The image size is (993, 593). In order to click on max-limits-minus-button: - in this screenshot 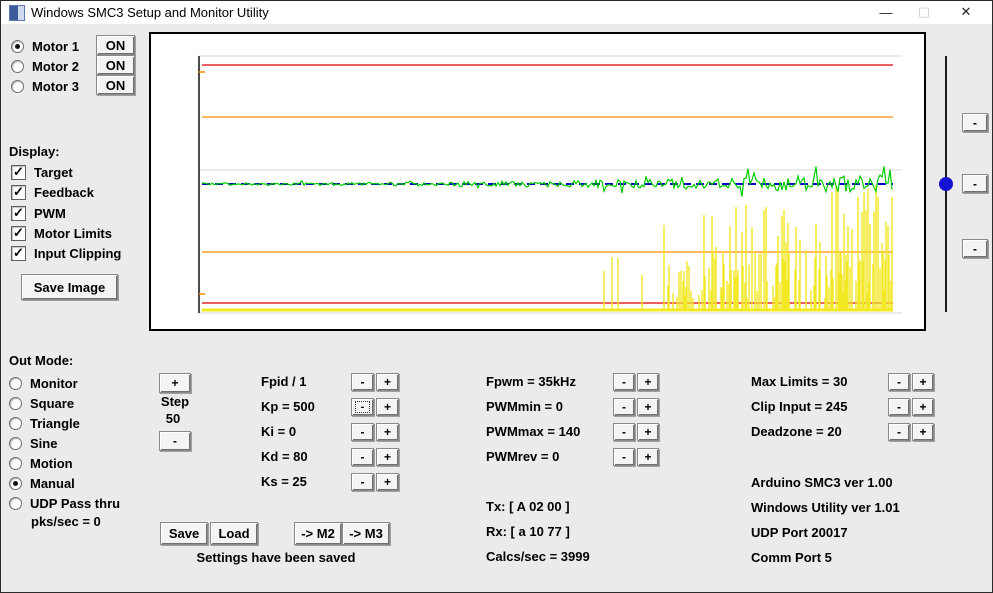, I will do `click(899, 382)`.